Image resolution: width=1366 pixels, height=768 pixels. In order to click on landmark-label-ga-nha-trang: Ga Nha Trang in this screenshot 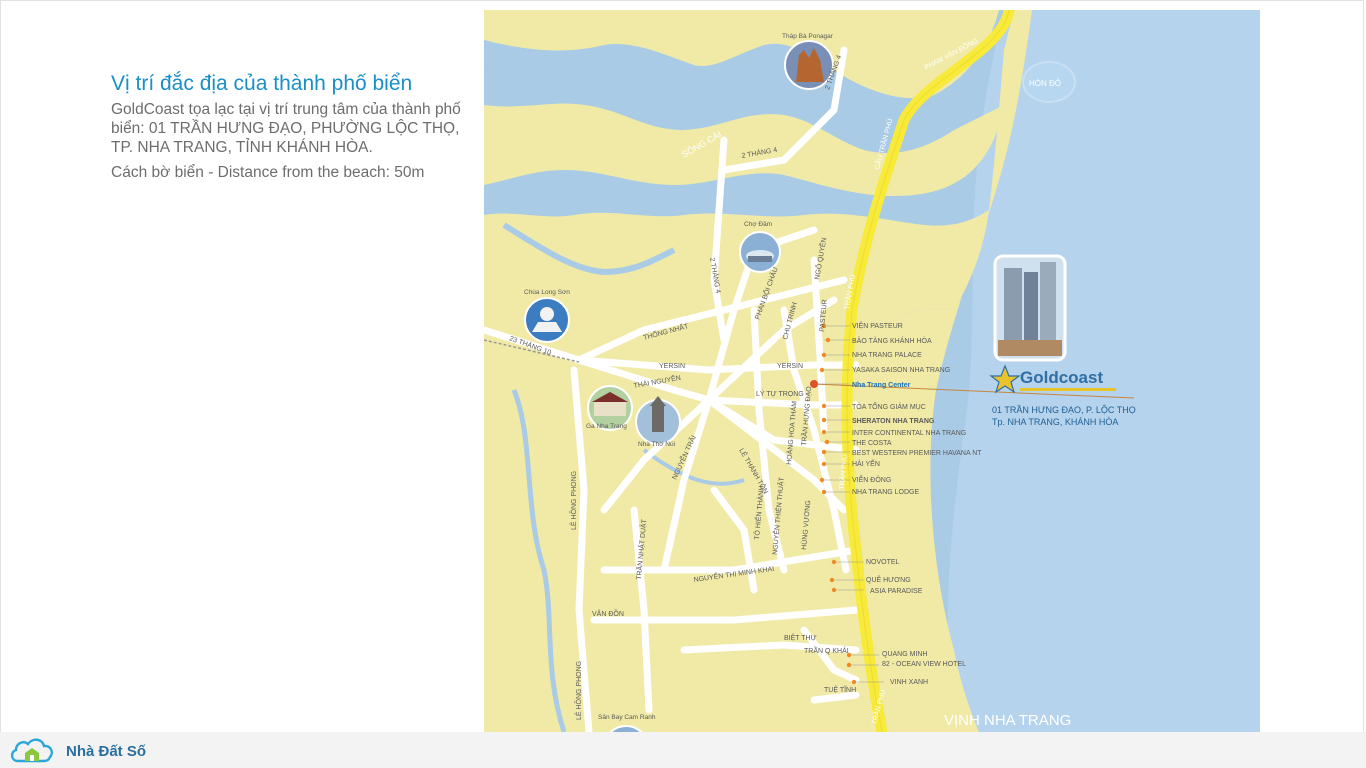, I will do `click(606, 426)`.